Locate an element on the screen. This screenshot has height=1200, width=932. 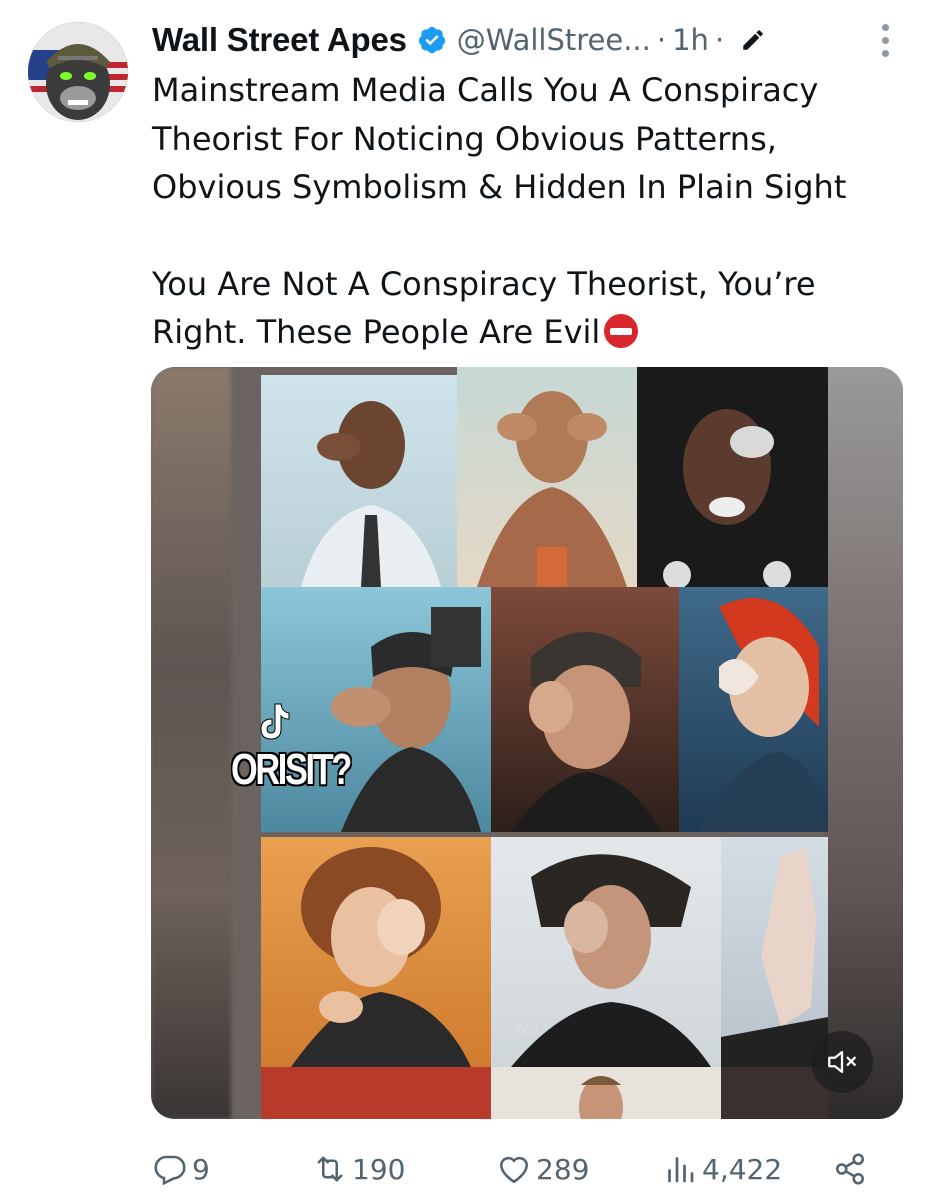
video-blur-right is located at coordinates (863, 743).